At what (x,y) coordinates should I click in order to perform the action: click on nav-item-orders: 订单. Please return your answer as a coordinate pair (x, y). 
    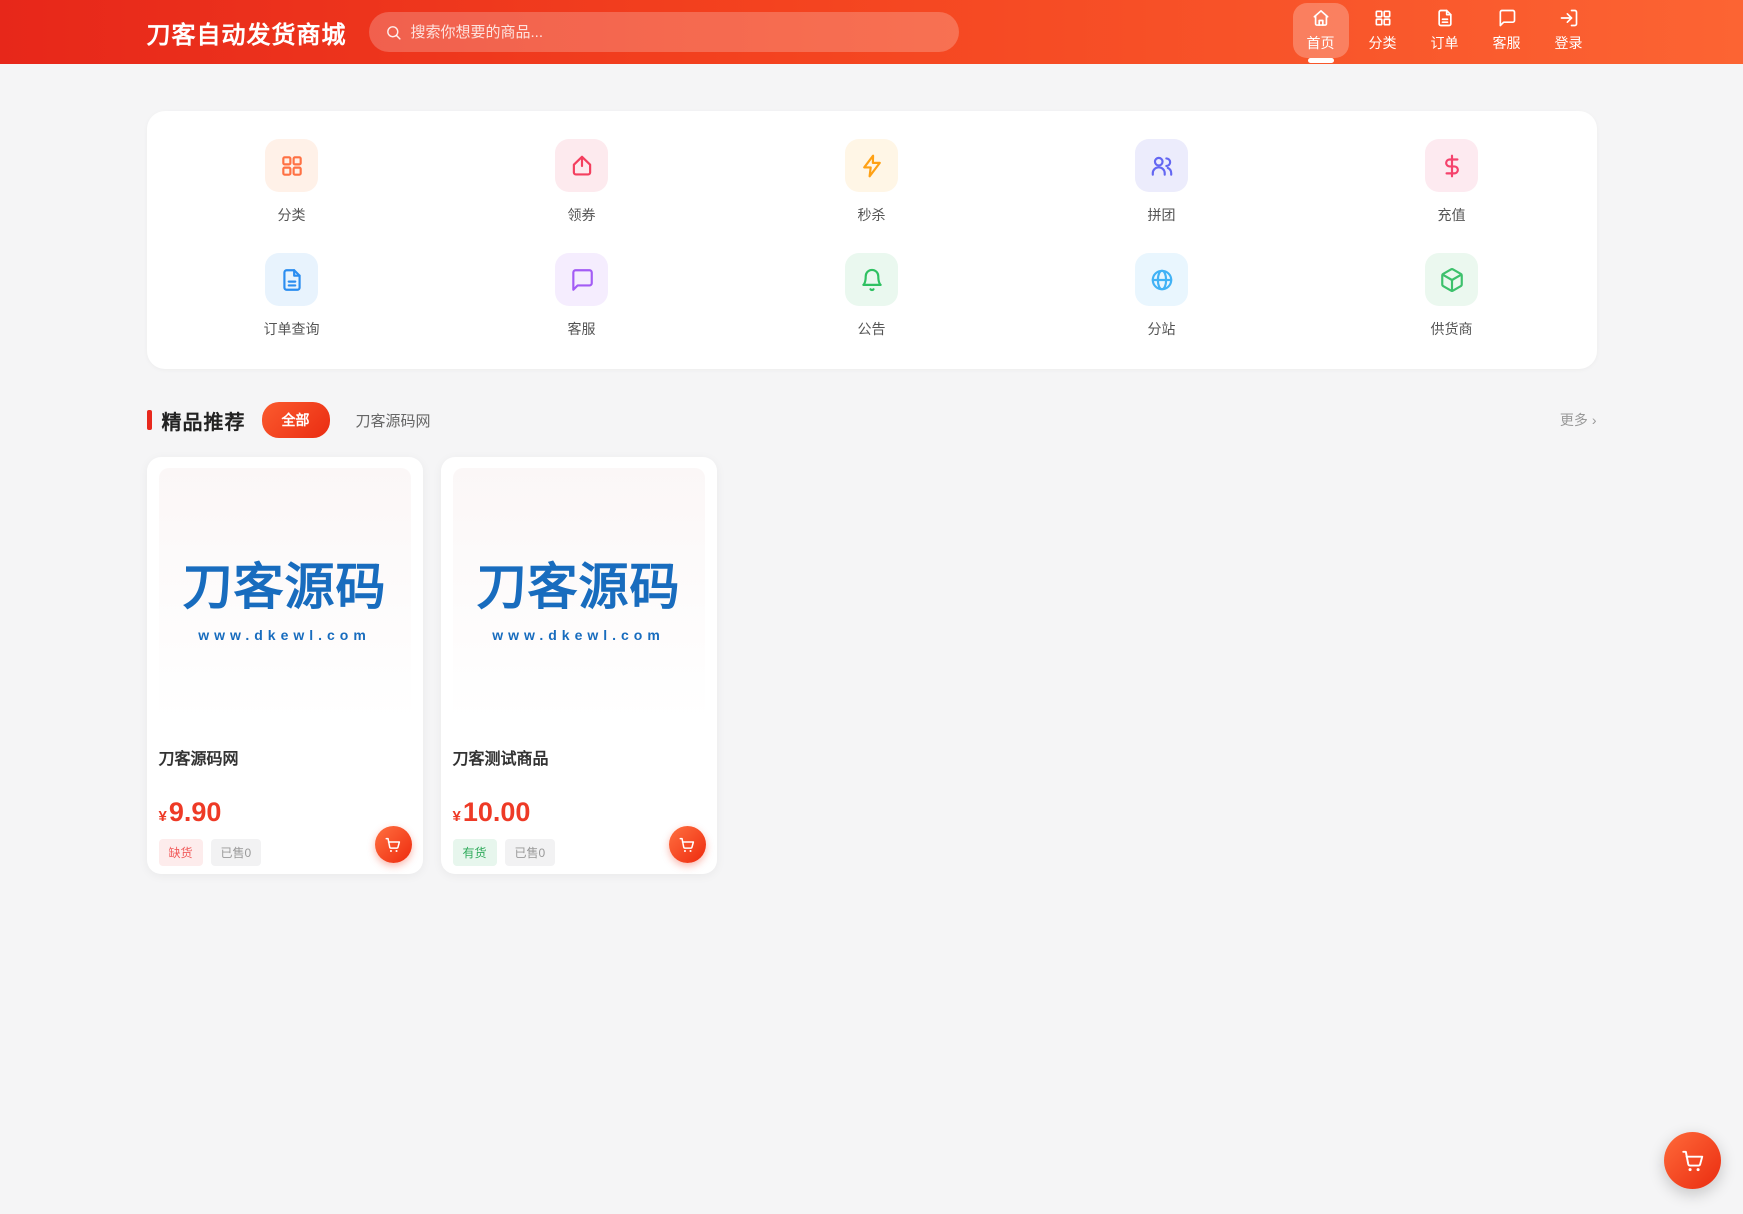
    Looking at the image, I should click on (1445, 30).